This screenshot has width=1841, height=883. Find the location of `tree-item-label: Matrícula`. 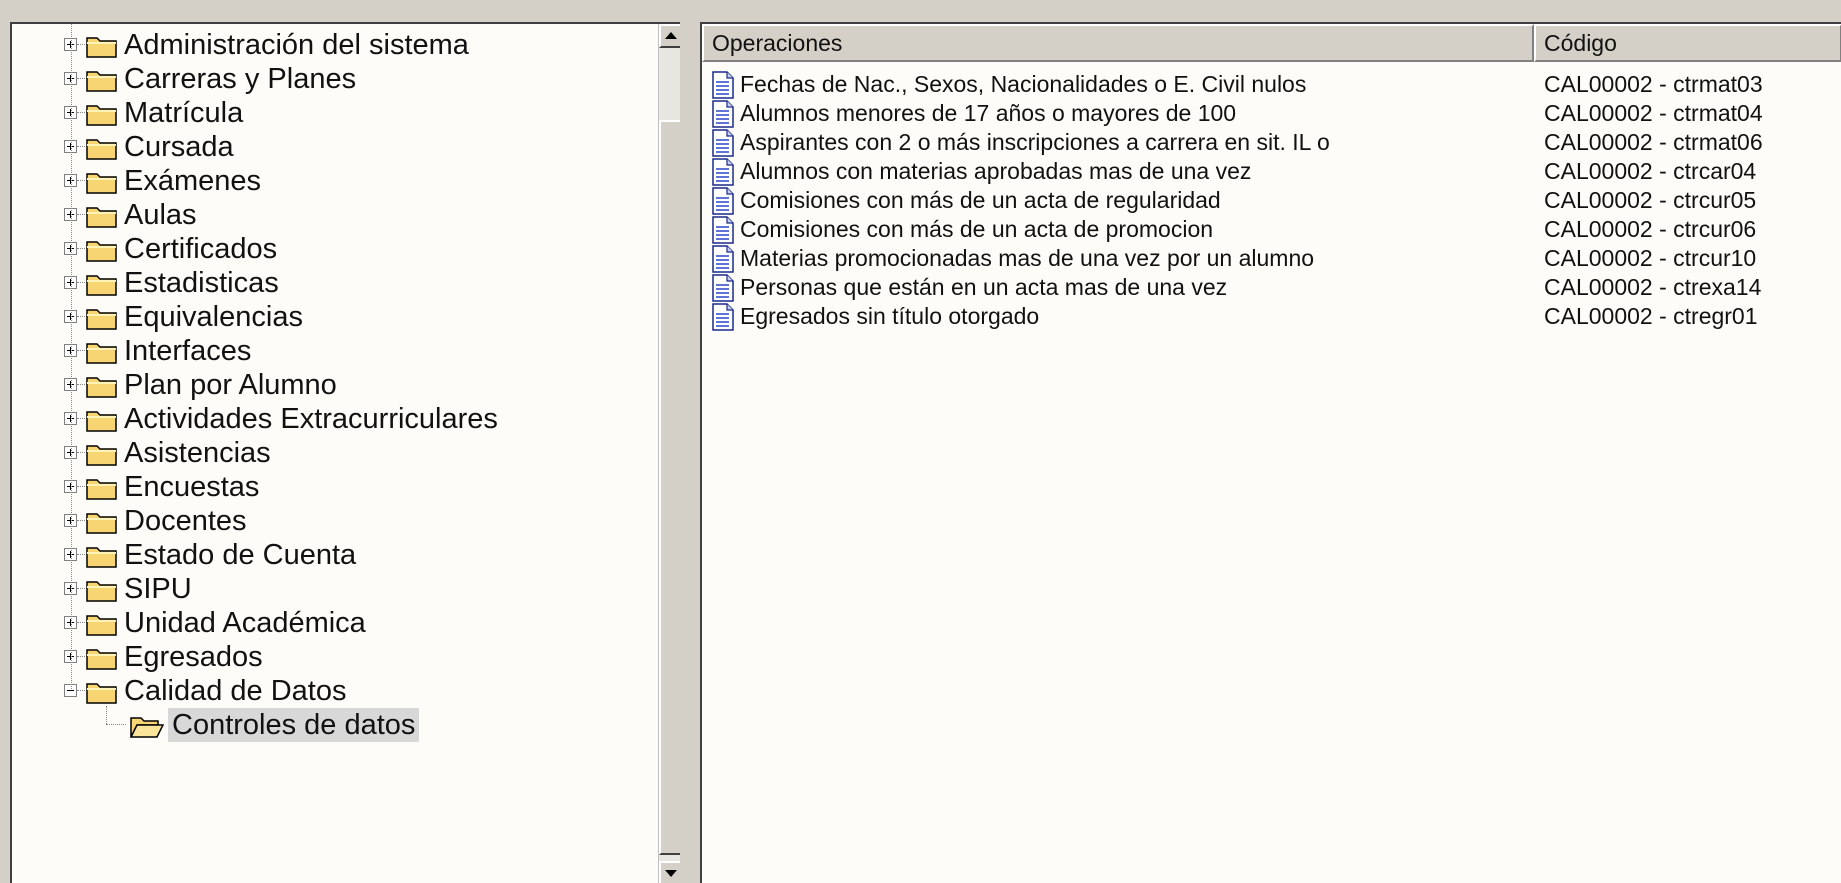

tree-item-label: Matrícula is located at coordinates (184, 113).